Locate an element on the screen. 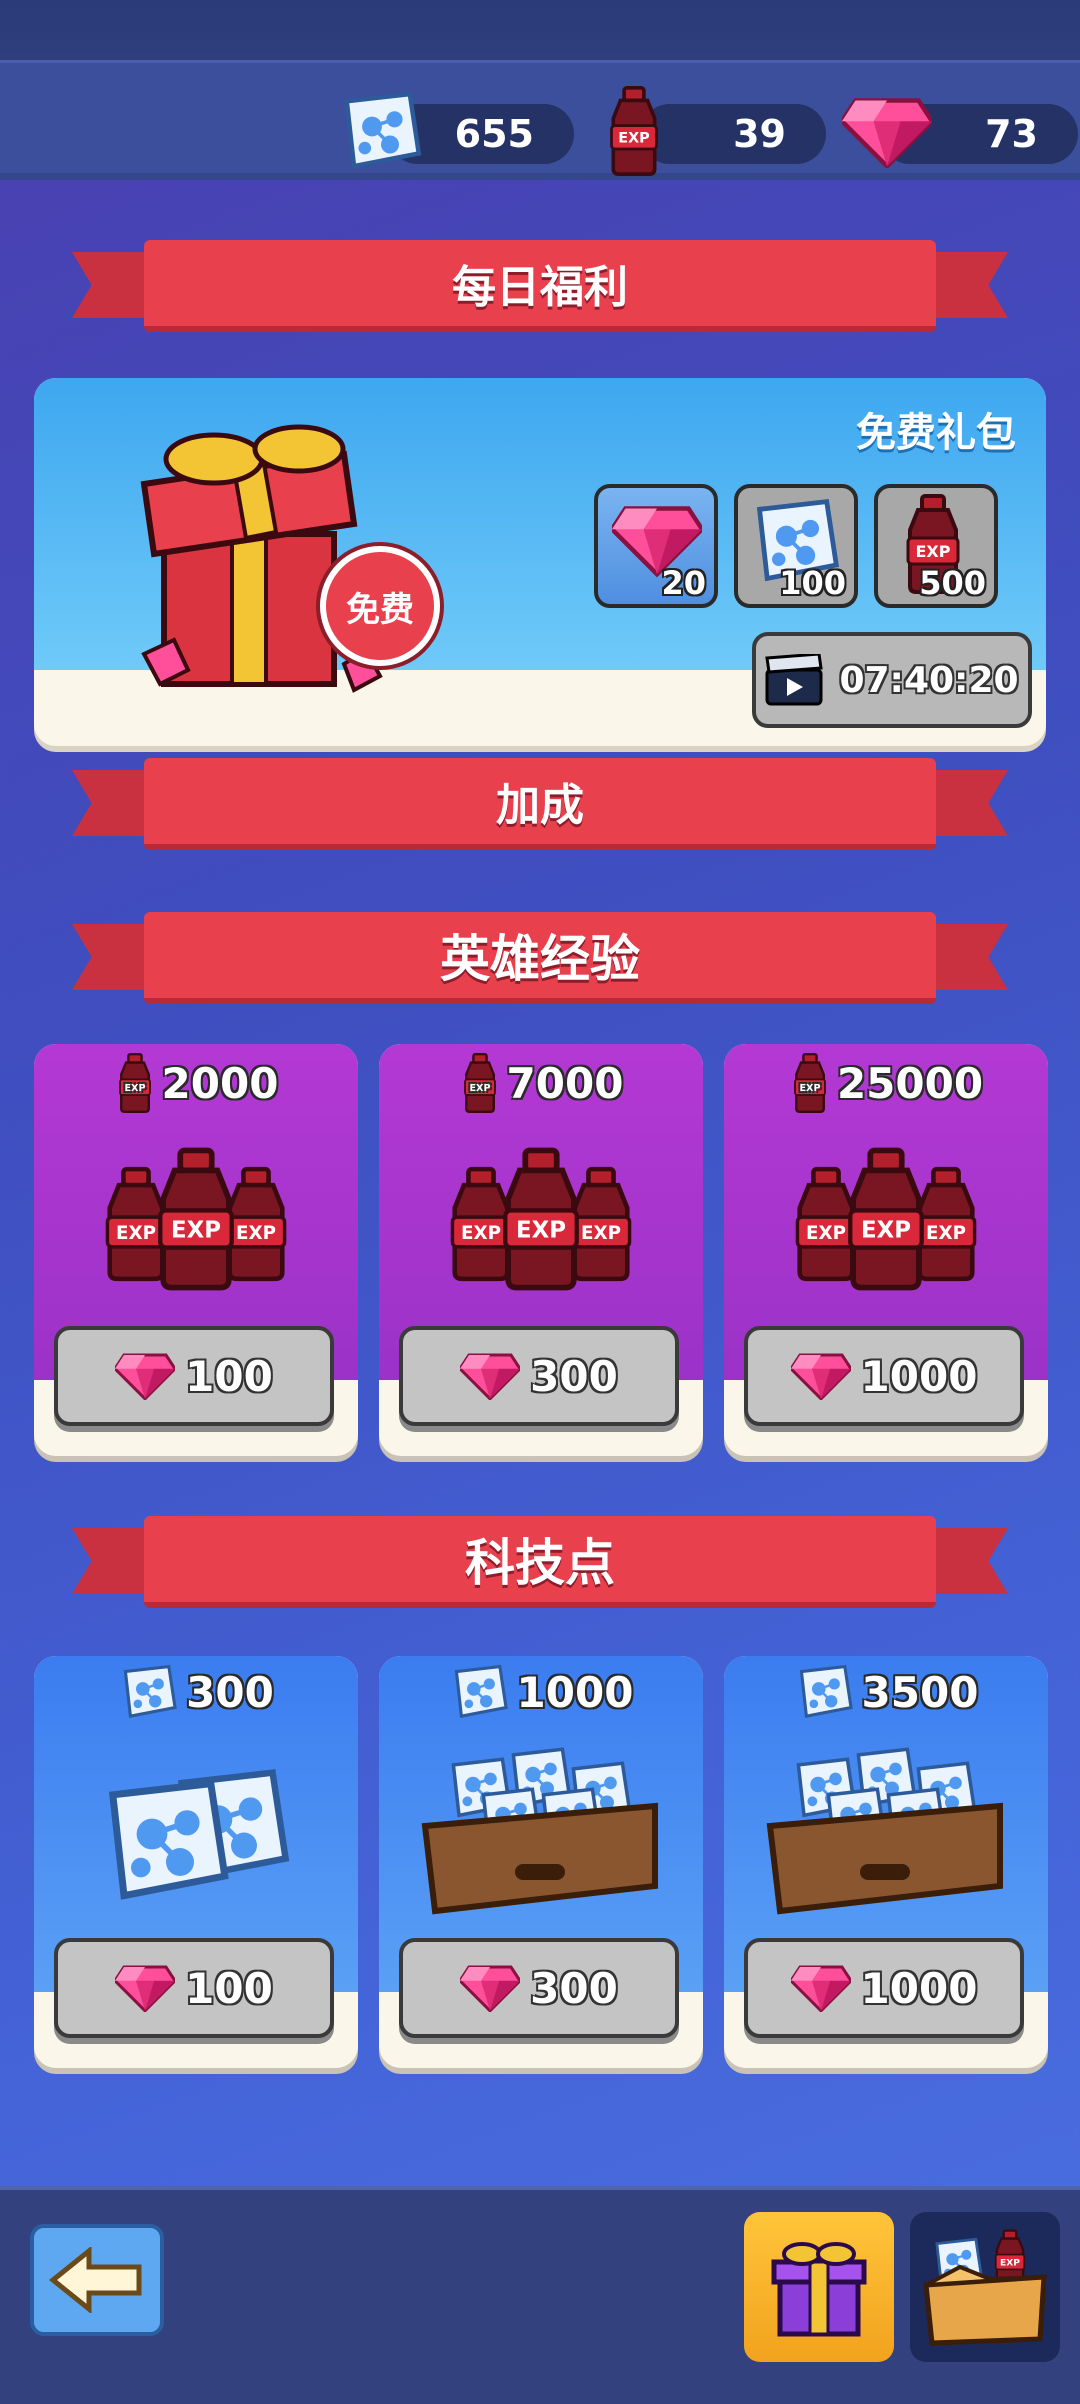 This screenshot has width=1080, height=2404. reward-exp-amount: 500 is located at coordinates (952, 583).